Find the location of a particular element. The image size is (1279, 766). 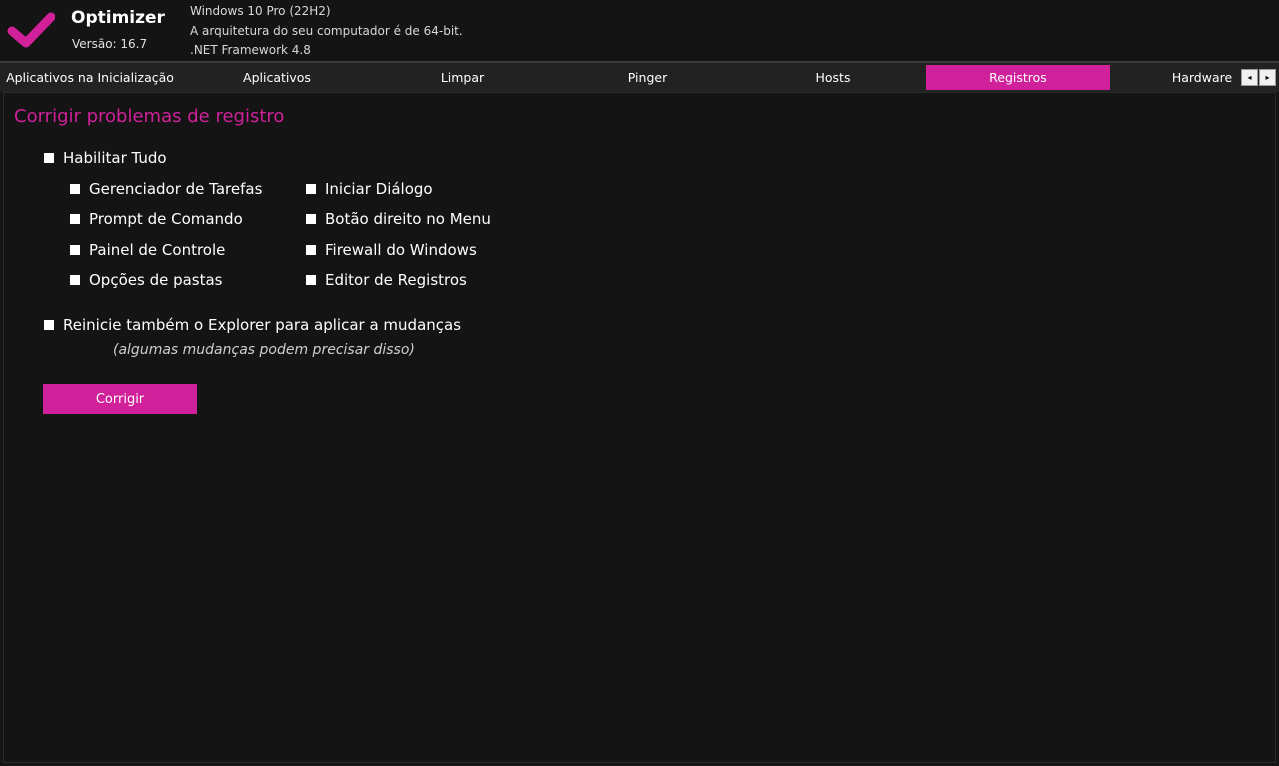

enable-all-checkbox: Habilitar Tudo is located at coordinates (105, 158).